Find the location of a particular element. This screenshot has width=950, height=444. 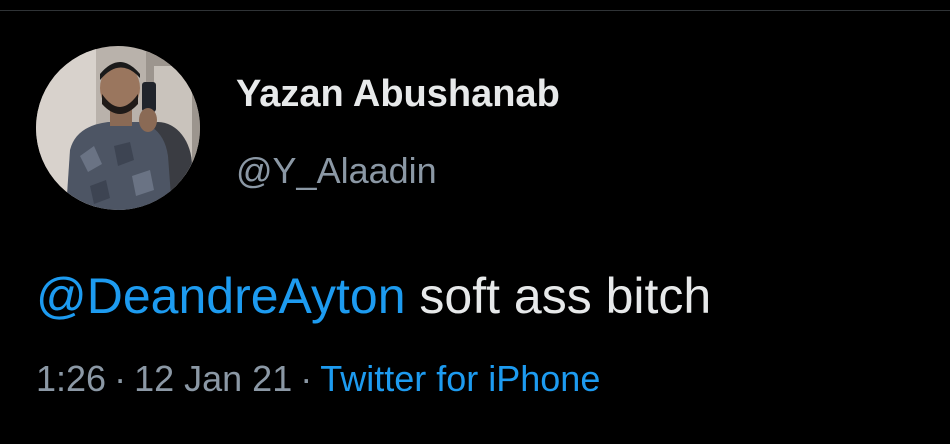

tweet-date: 12 Jan 21 is located at coordinates (213, 378).